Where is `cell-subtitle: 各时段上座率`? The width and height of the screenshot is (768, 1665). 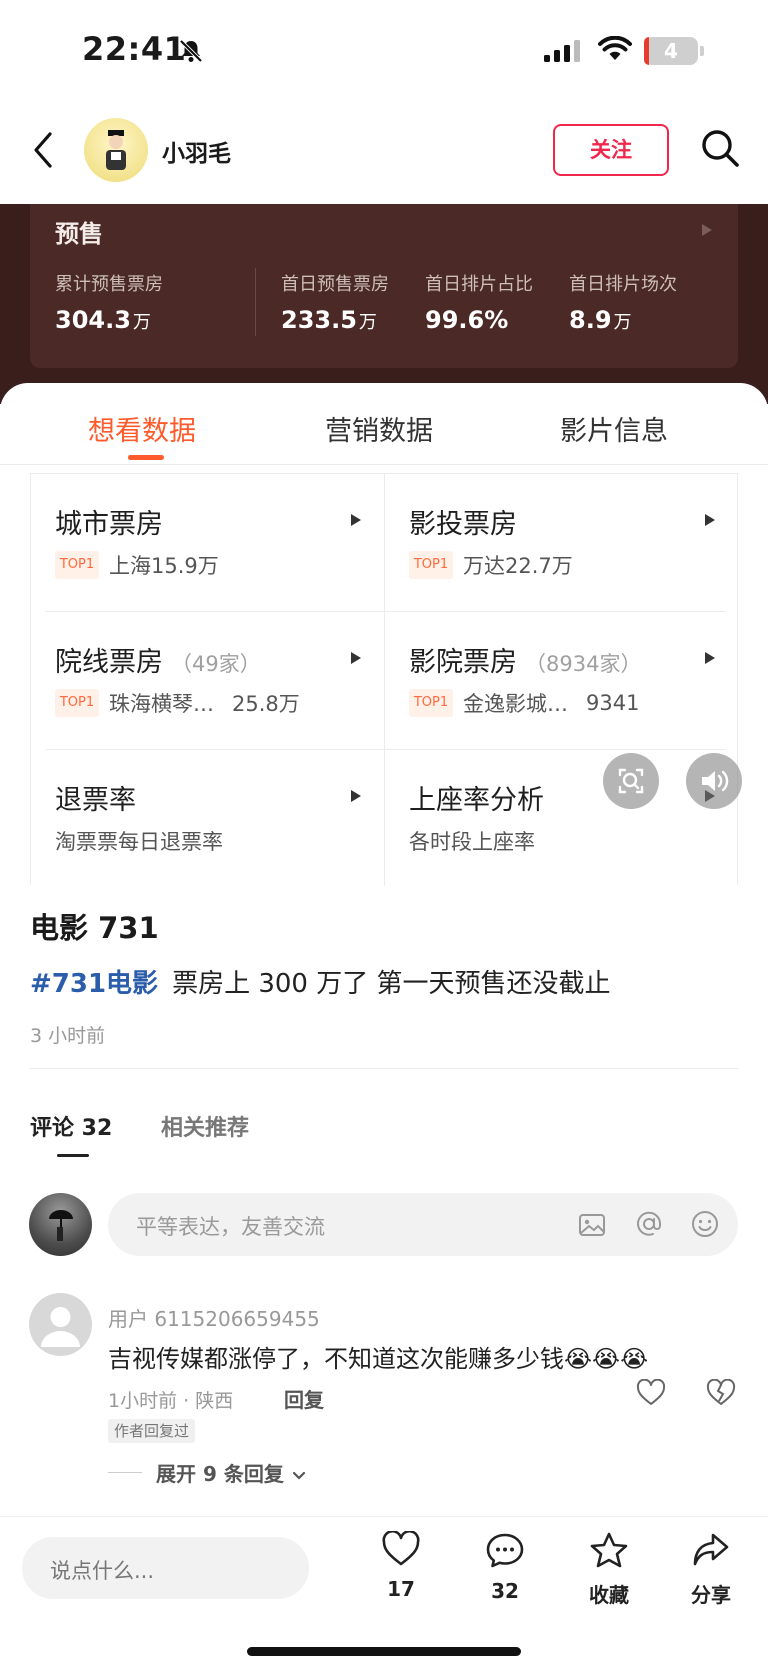
cell-subtitle: 各时段上座率 is located at coordinates (472, 842).